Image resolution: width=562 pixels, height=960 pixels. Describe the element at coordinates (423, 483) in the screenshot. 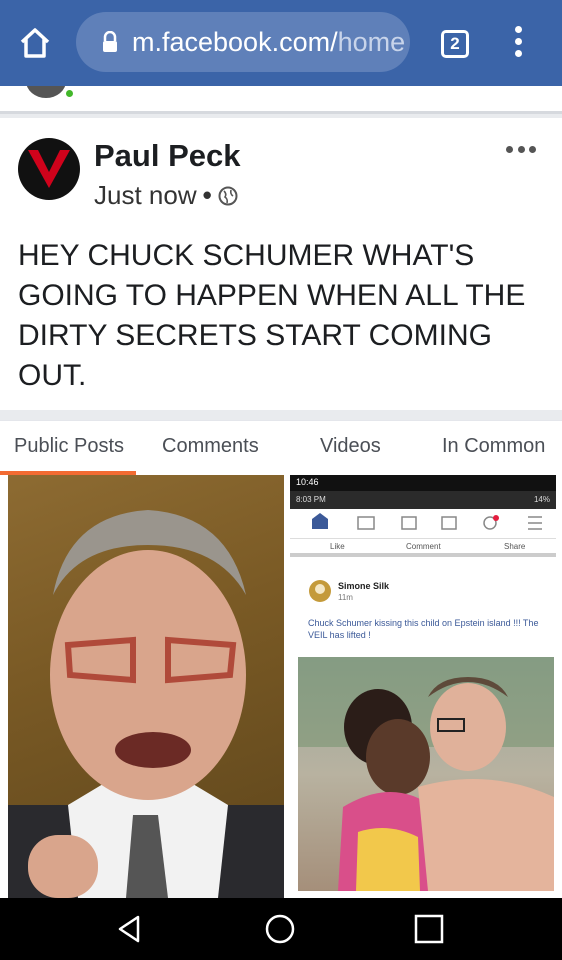

I see `inner-status-bar: 10:46` at that location.